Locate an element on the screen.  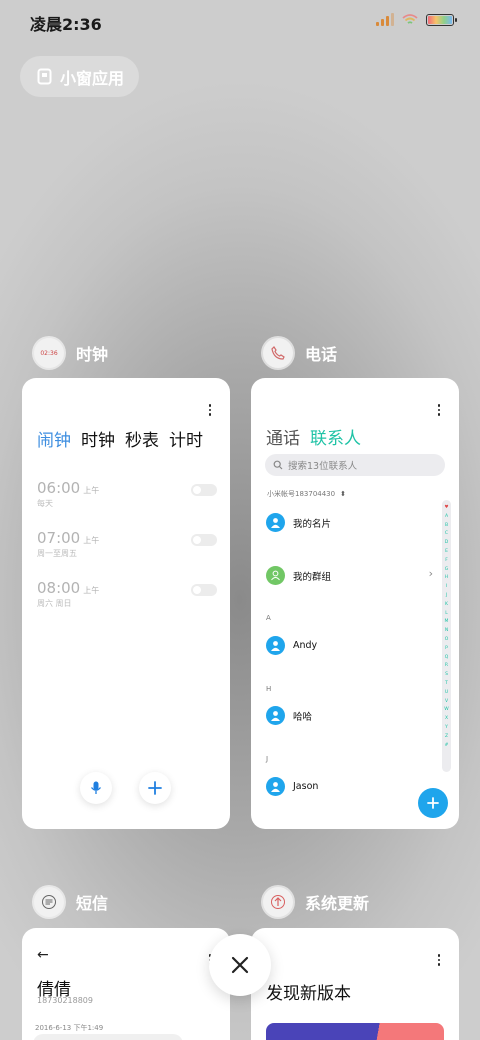
index-letter: H is located at coordinates (446, 578).